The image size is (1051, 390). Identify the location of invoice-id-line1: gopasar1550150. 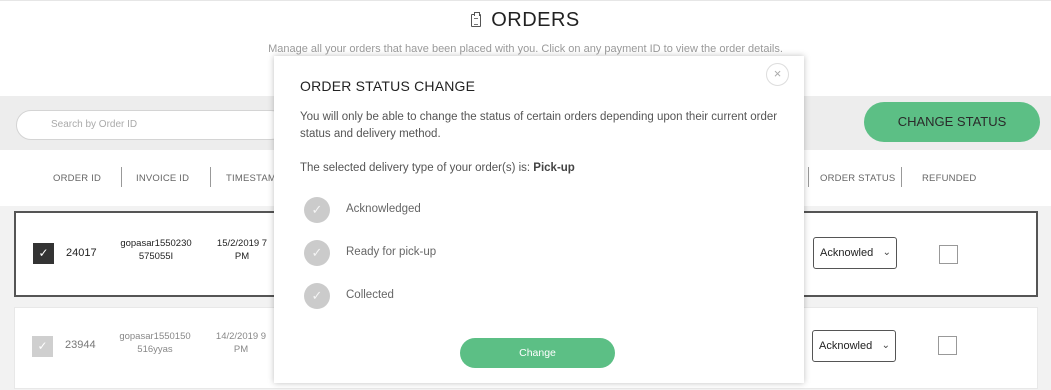
(155, 336).